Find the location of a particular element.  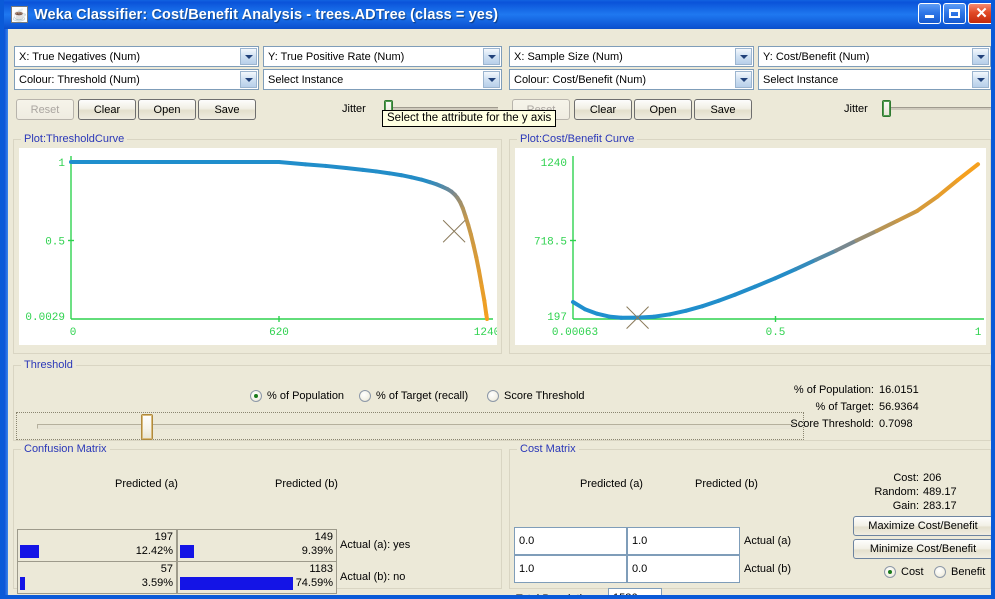

left-x-axis-label: X: True Negatives (Num) is located at coordinates (80, 56).